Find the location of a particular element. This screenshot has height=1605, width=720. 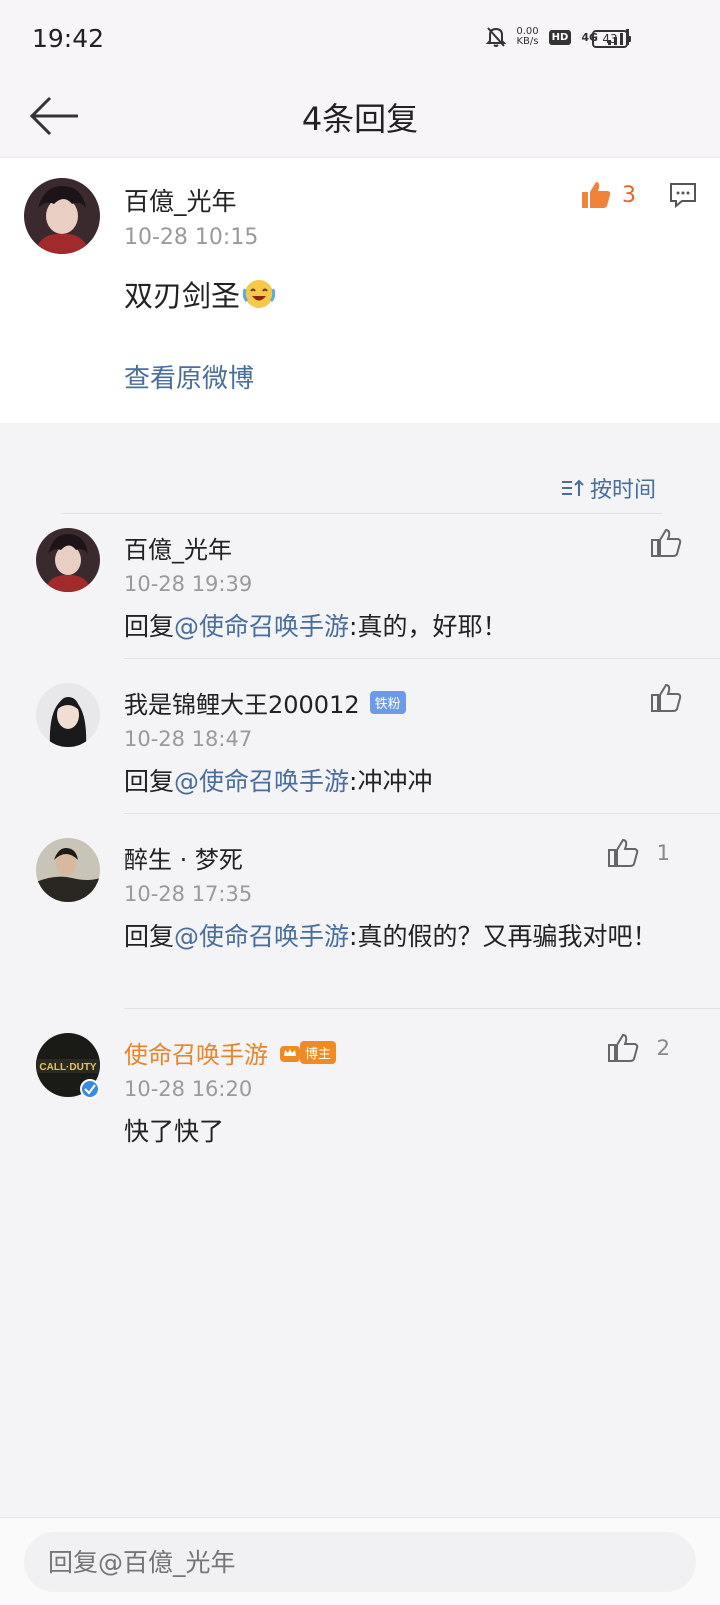

reply-author-name: 使命召唤手游 is located at coordinates (196, 1052).